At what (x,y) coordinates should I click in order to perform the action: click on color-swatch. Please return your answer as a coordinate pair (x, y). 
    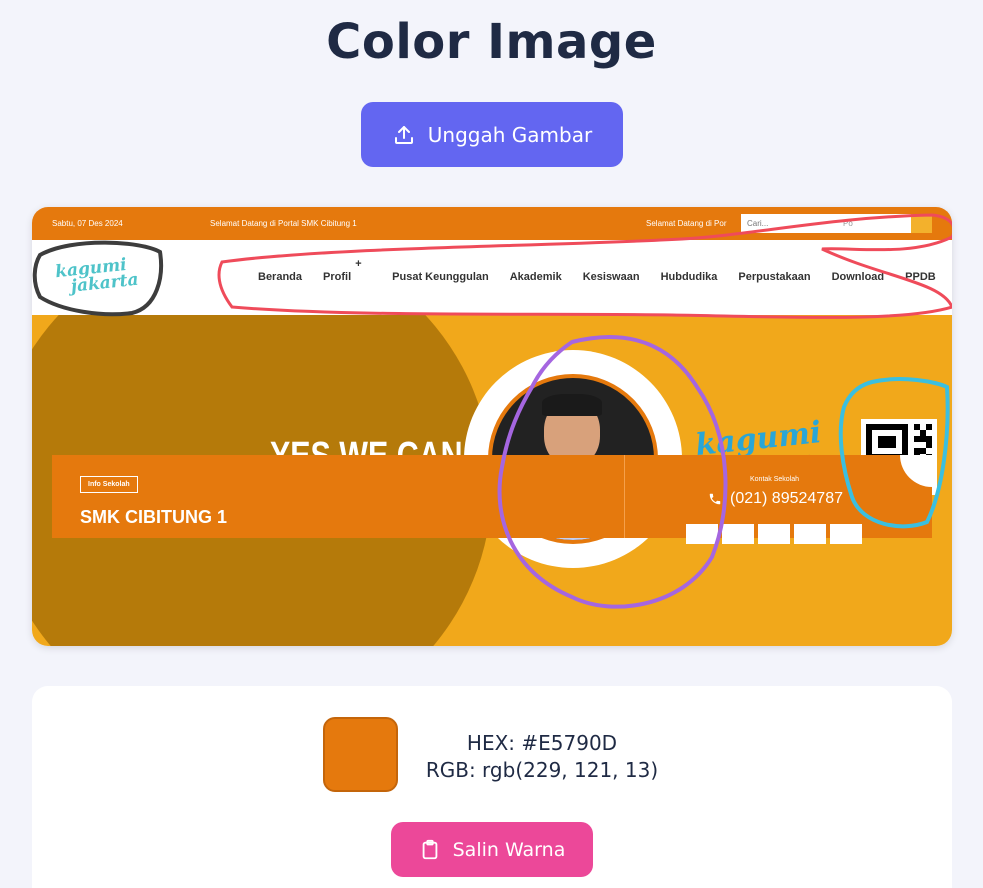
    Looking at the image, I should click on (360, 754).